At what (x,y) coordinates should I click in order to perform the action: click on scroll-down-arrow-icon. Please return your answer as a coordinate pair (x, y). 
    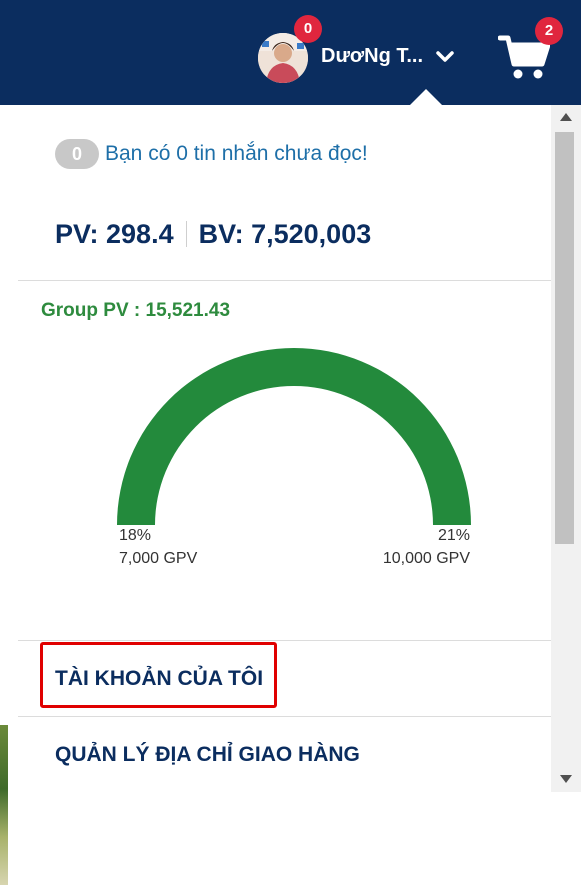
    Looking at the image, I should click on (566, 779).